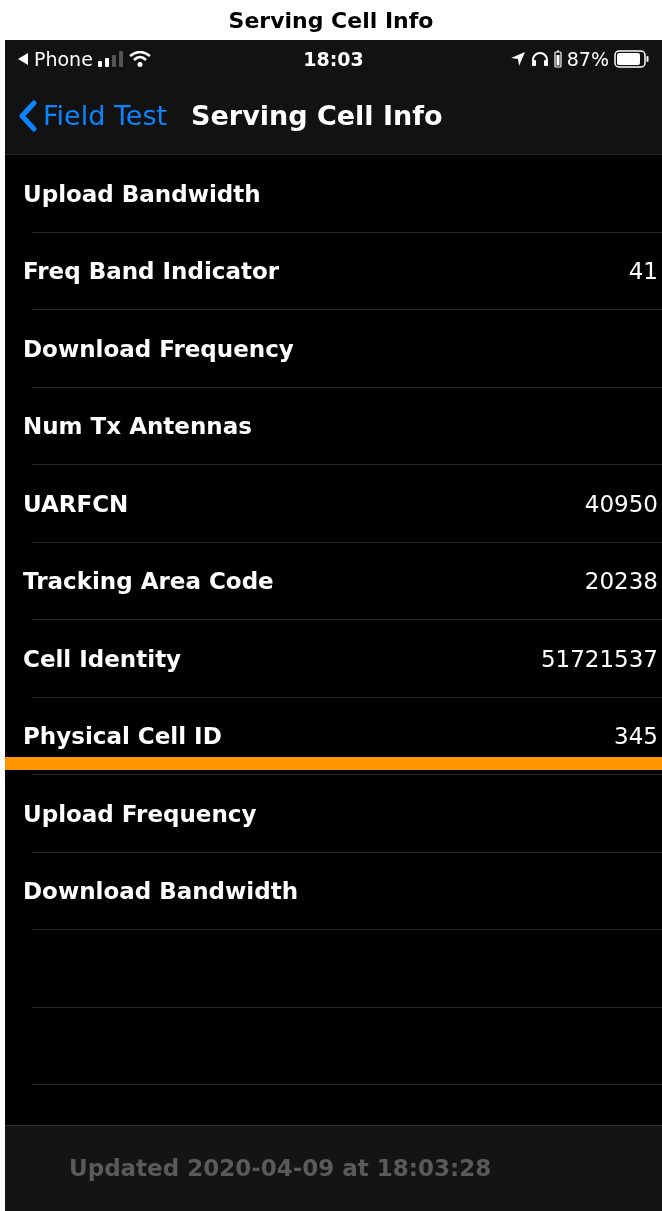 The height and width of the screenshot is (1211, 662). I want to click on row-label: Upload Frequency, so click(140, 814).